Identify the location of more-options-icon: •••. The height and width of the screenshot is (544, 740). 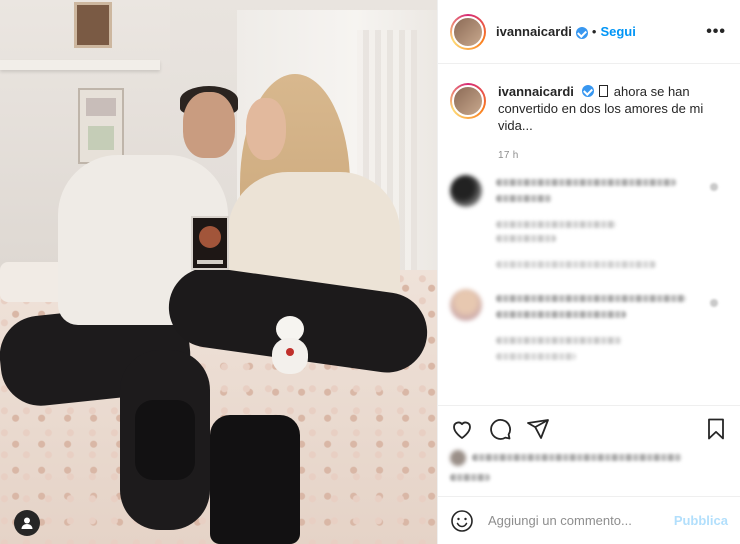
(716, 32).